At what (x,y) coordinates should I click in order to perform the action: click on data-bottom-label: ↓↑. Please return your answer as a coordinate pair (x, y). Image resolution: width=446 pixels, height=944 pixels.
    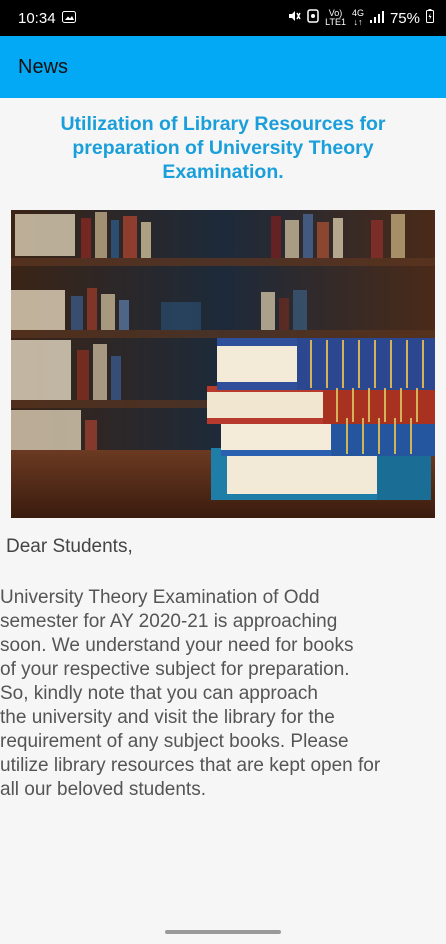
    Looking at the image, I should click on (358, 22).